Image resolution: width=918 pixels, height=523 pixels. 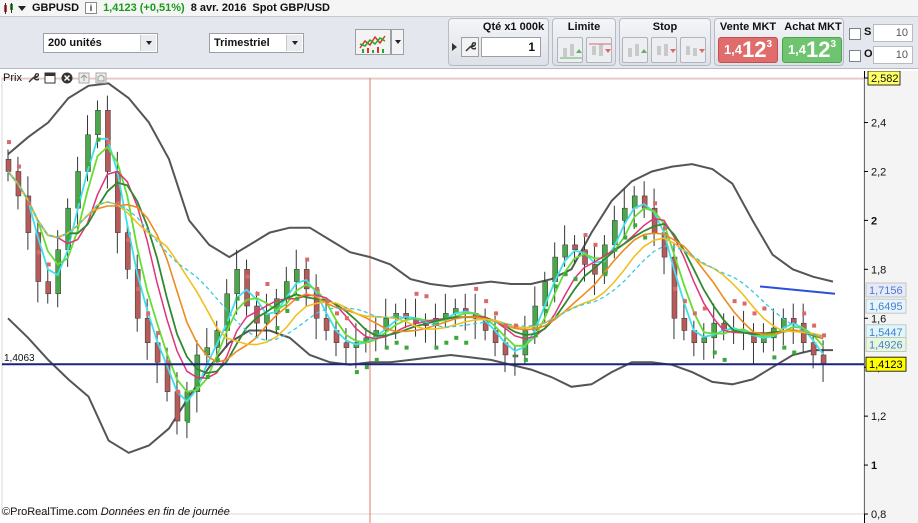 I want to click on s-value-input: 10, so click(x=893, y=33).